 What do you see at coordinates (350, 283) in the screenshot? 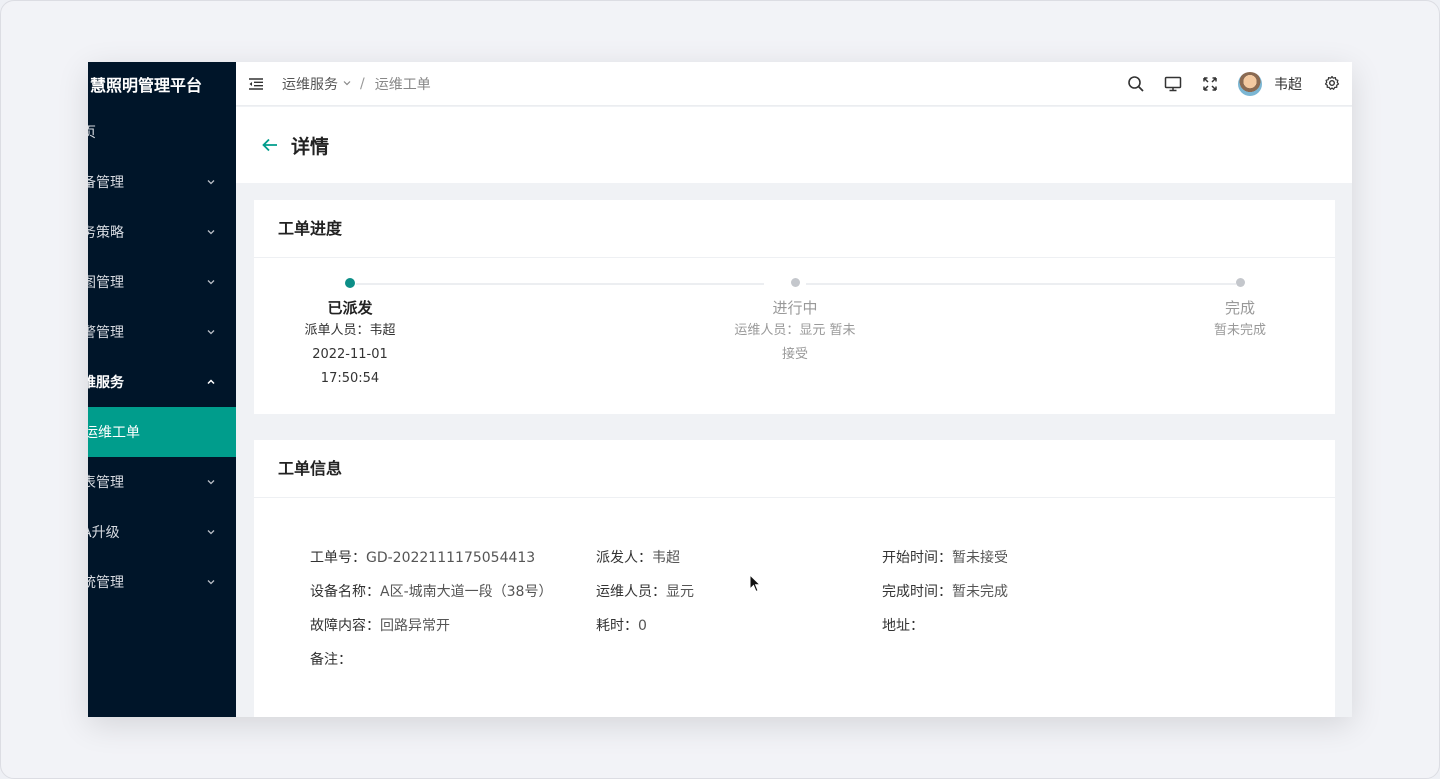
I see `step-dot-done` at bounding box center [350, 283].